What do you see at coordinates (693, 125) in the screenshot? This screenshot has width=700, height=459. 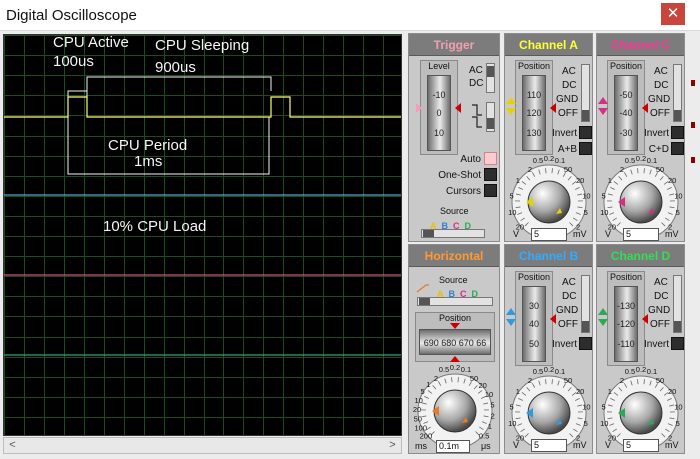 I see `edge-marker` at bounding box center [693, 125].